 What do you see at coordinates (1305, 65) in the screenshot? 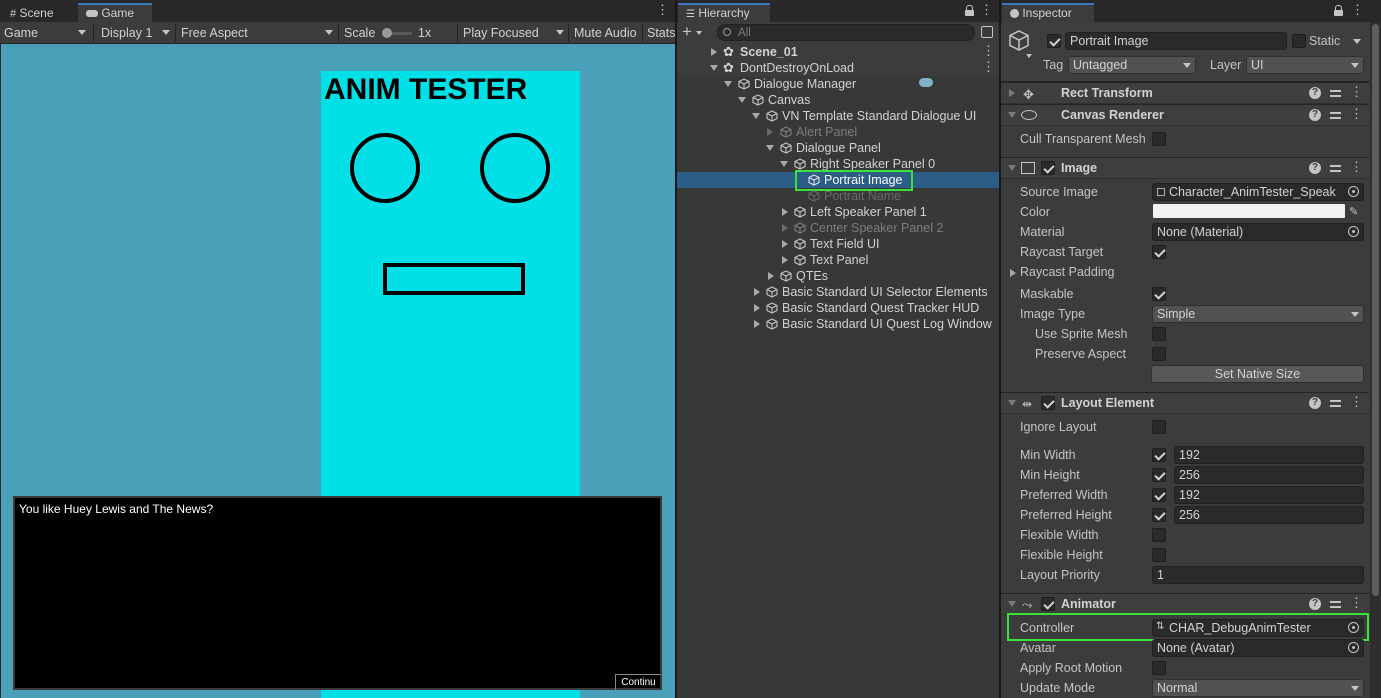
I see `layer-dropdown: UI` at bounding box center [1305, 65].